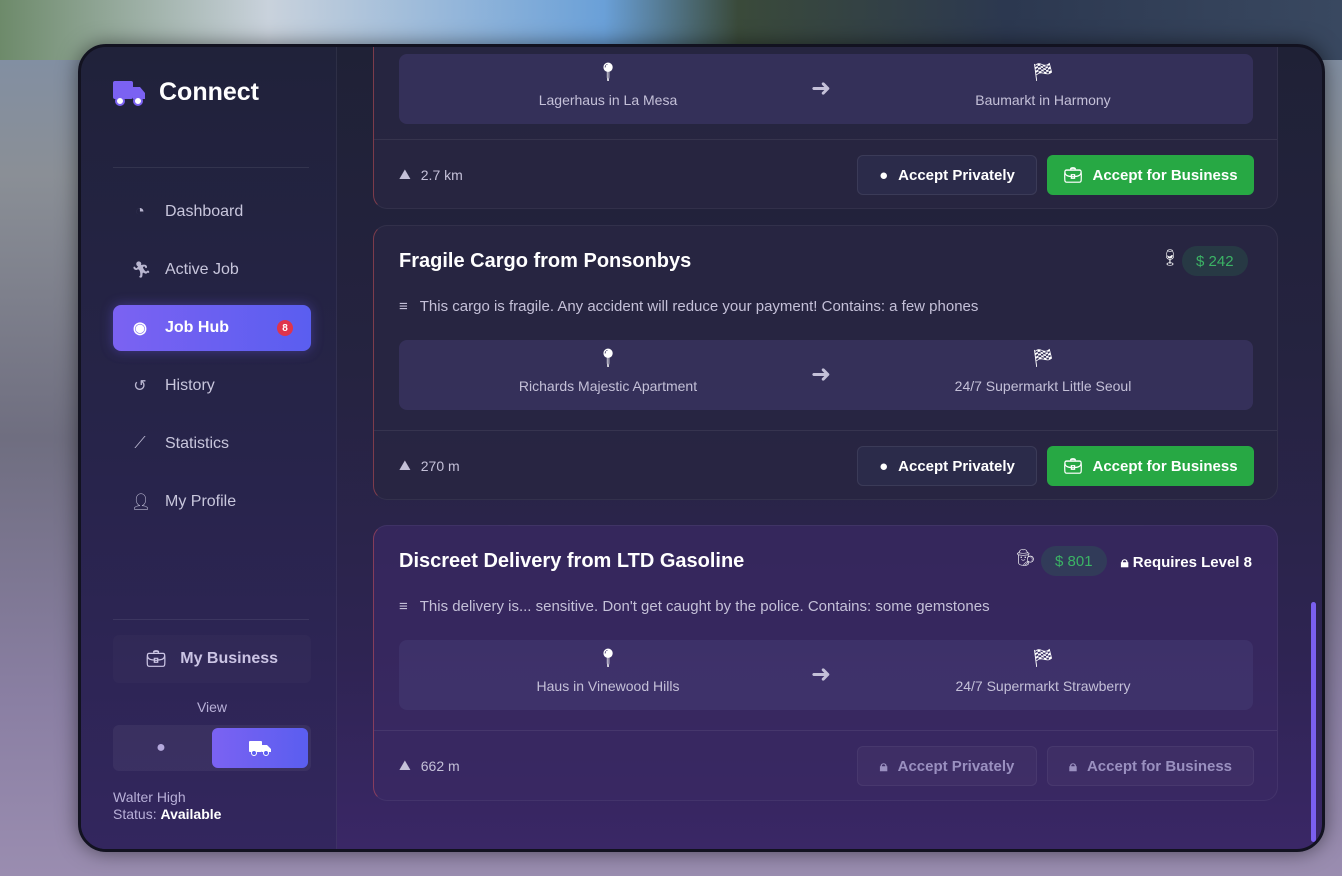  I want to click on sidebar-item-dashboard: ◔ Dashboard, so click(212, 212).